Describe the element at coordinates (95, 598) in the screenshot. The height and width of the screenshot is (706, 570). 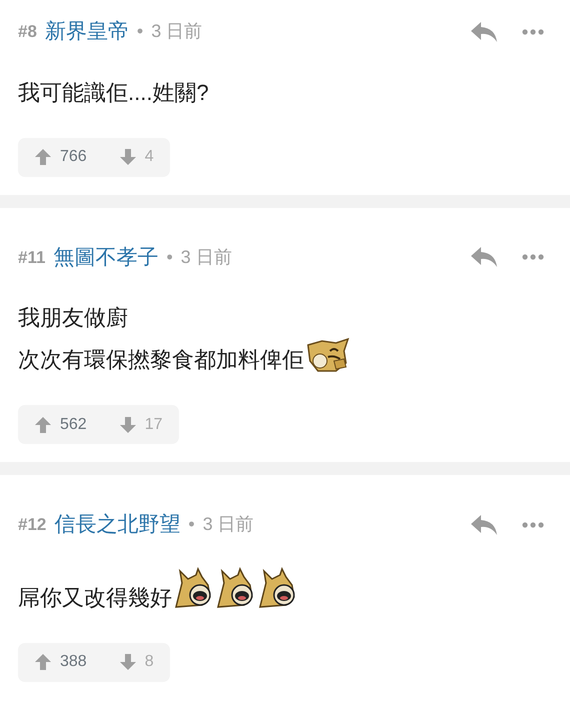
I see `post-text: 屌你又改得幾好` at that location.